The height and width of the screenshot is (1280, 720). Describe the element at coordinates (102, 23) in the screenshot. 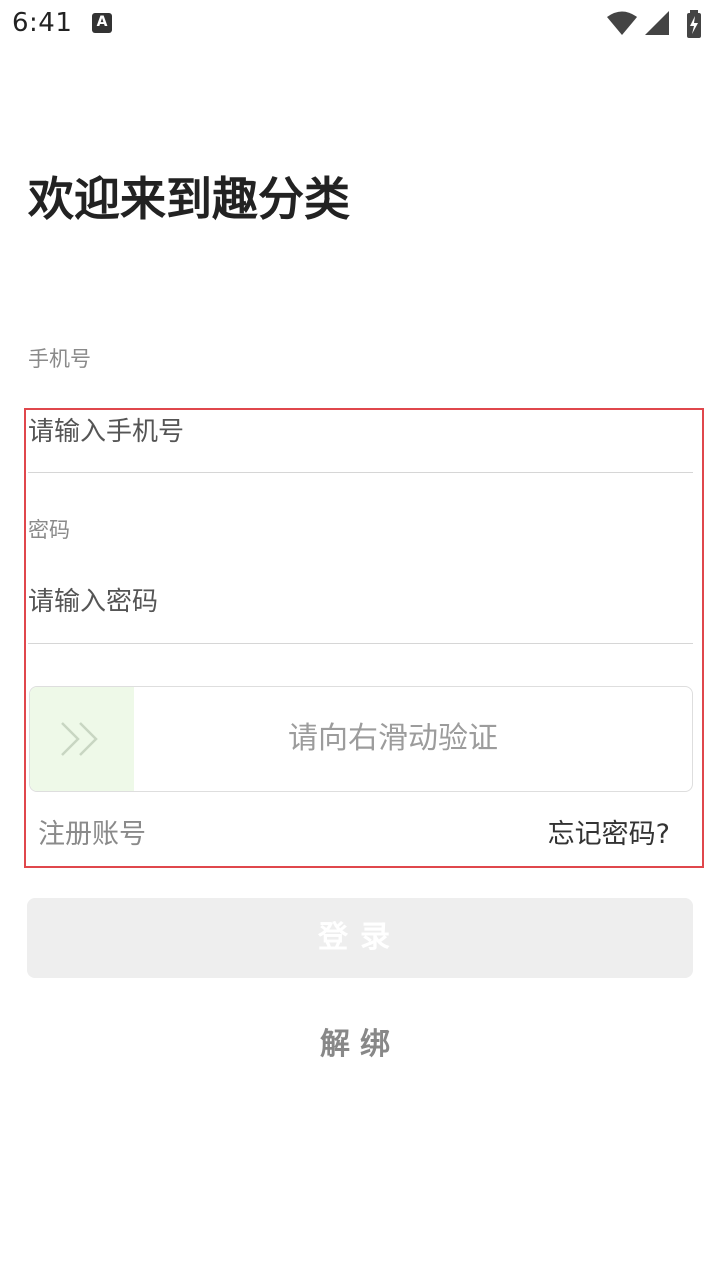

I see `a-icon: A` at that location.